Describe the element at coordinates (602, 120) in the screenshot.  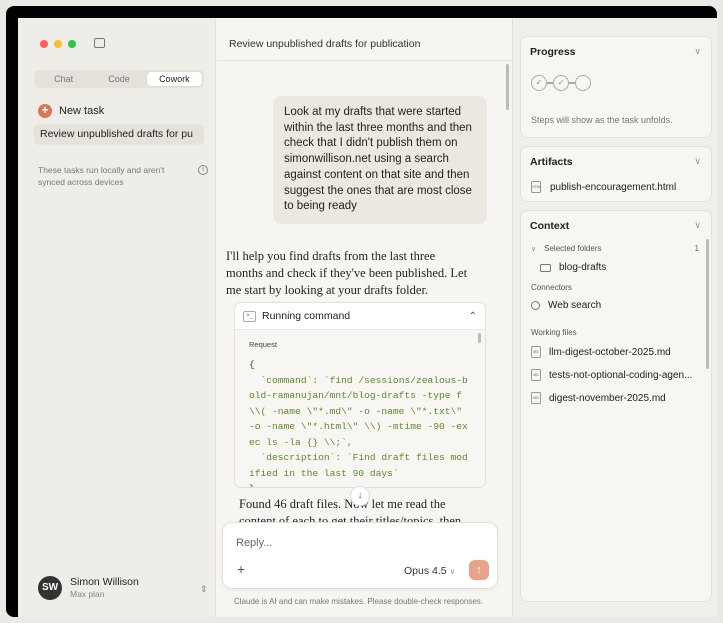
I see `progress-hint: Steps will show as the task unfolds.` at that location.